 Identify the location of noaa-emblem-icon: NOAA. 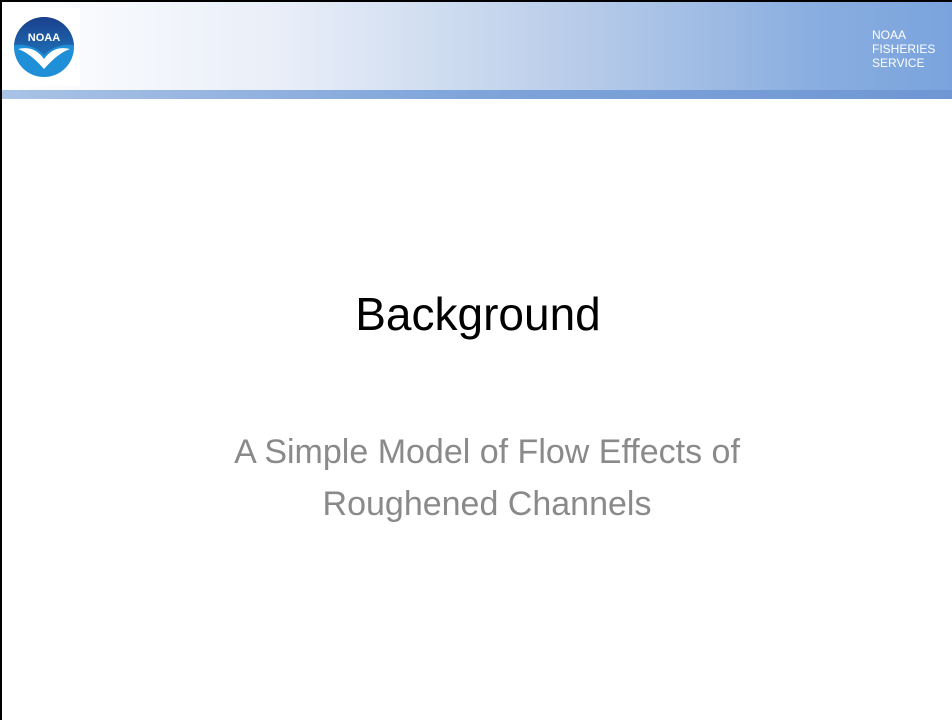
(44, 47).